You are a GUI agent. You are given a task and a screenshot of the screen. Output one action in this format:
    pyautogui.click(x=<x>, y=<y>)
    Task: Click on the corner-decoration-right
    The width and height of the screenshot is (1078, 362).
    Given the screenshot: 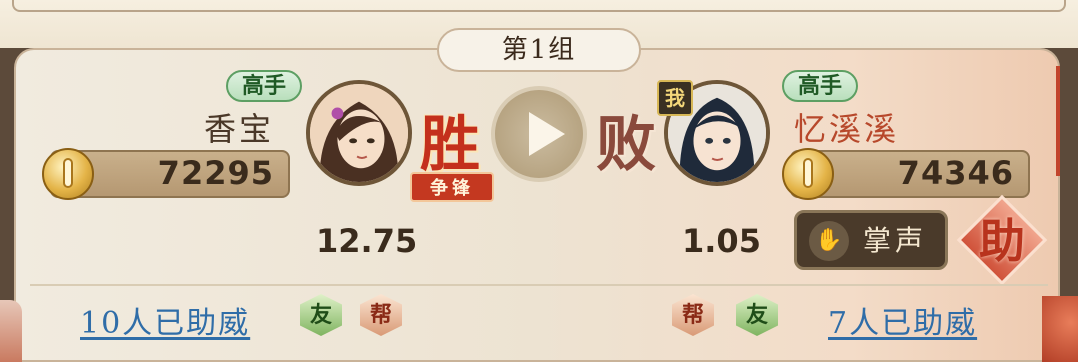 What is the action you would take?
    pyautogui.click(x=1060, y=329)
    